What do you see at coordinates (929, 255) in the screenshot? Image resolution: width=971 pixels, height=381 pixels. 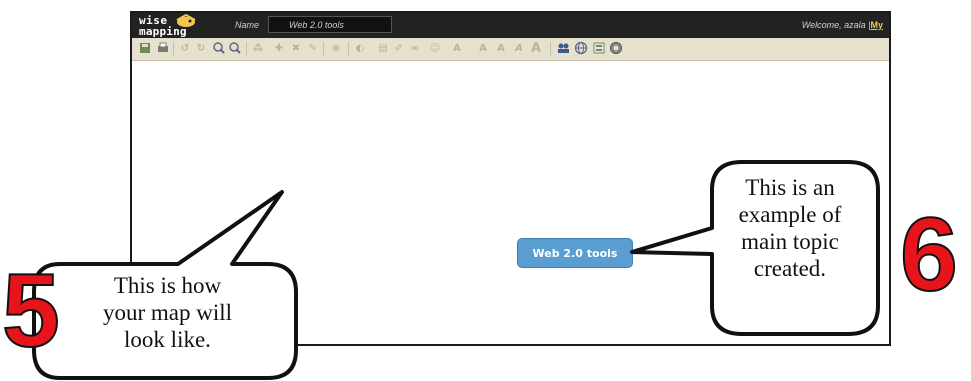 I see `step-number-6: 6` at bounding box center [929, 255].